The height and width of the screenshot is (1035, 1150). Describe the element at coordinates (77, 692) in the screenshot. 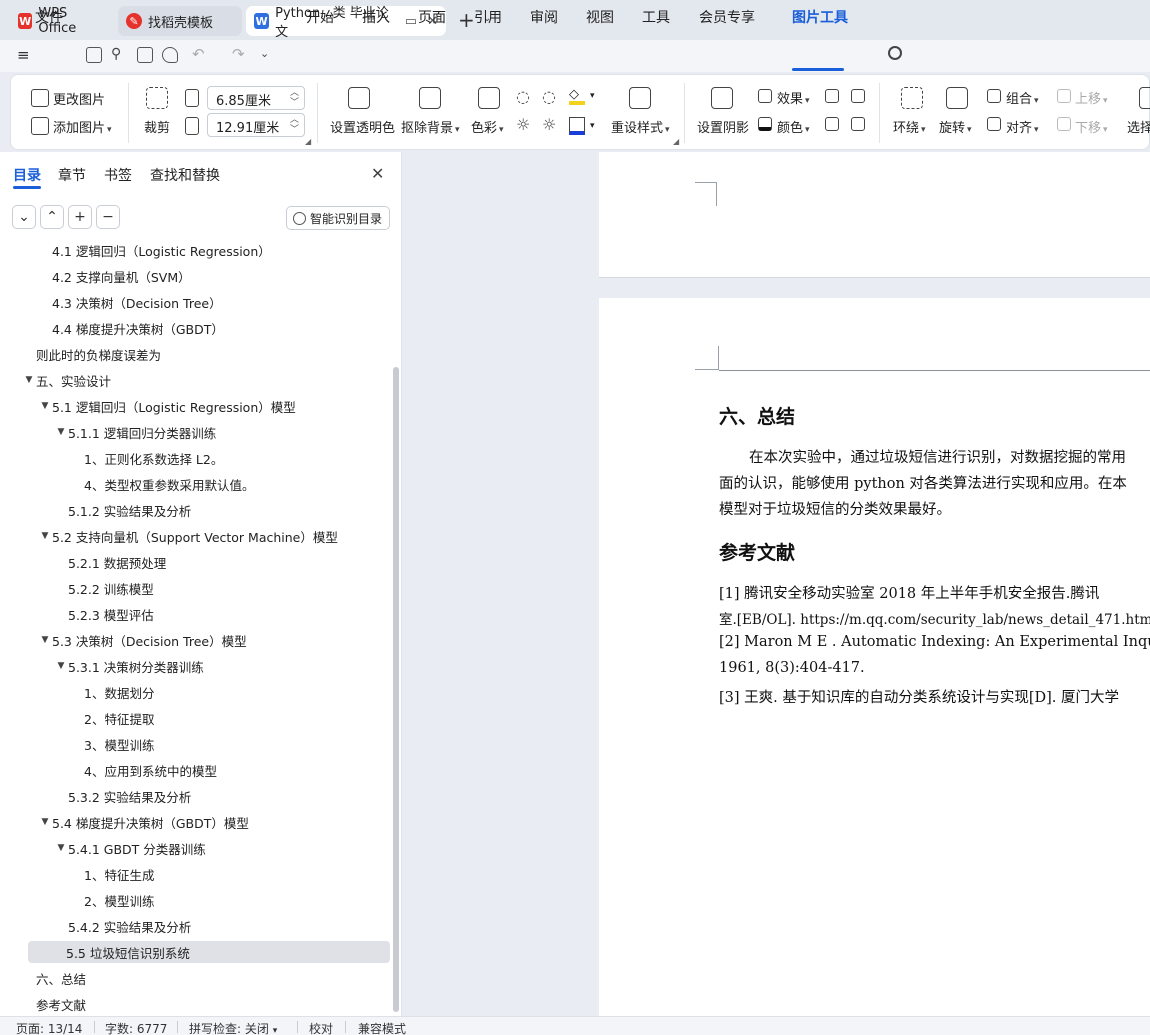

I see `toc-item: 1、数据划分` at that location.